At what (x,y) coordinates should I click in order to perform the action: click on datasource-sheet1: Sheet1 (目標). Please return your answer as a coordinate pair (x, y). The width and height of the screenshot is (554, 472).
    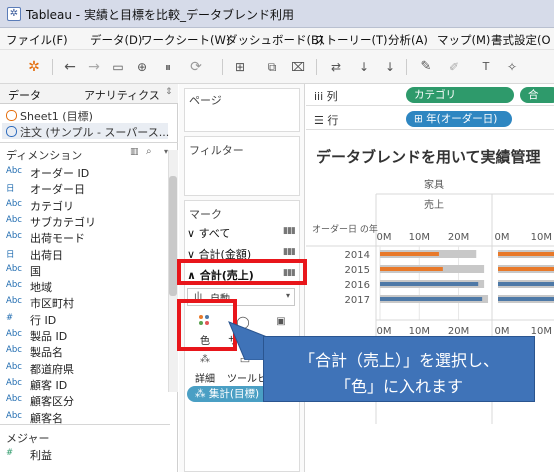
    Looking at the image, I should click on (56, 116).